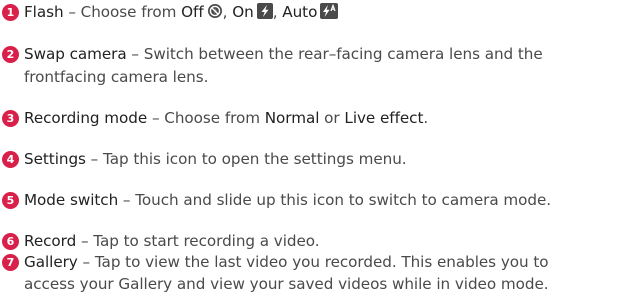  I want to click on term-mode-switch: Mode switch, so click(71, 200).